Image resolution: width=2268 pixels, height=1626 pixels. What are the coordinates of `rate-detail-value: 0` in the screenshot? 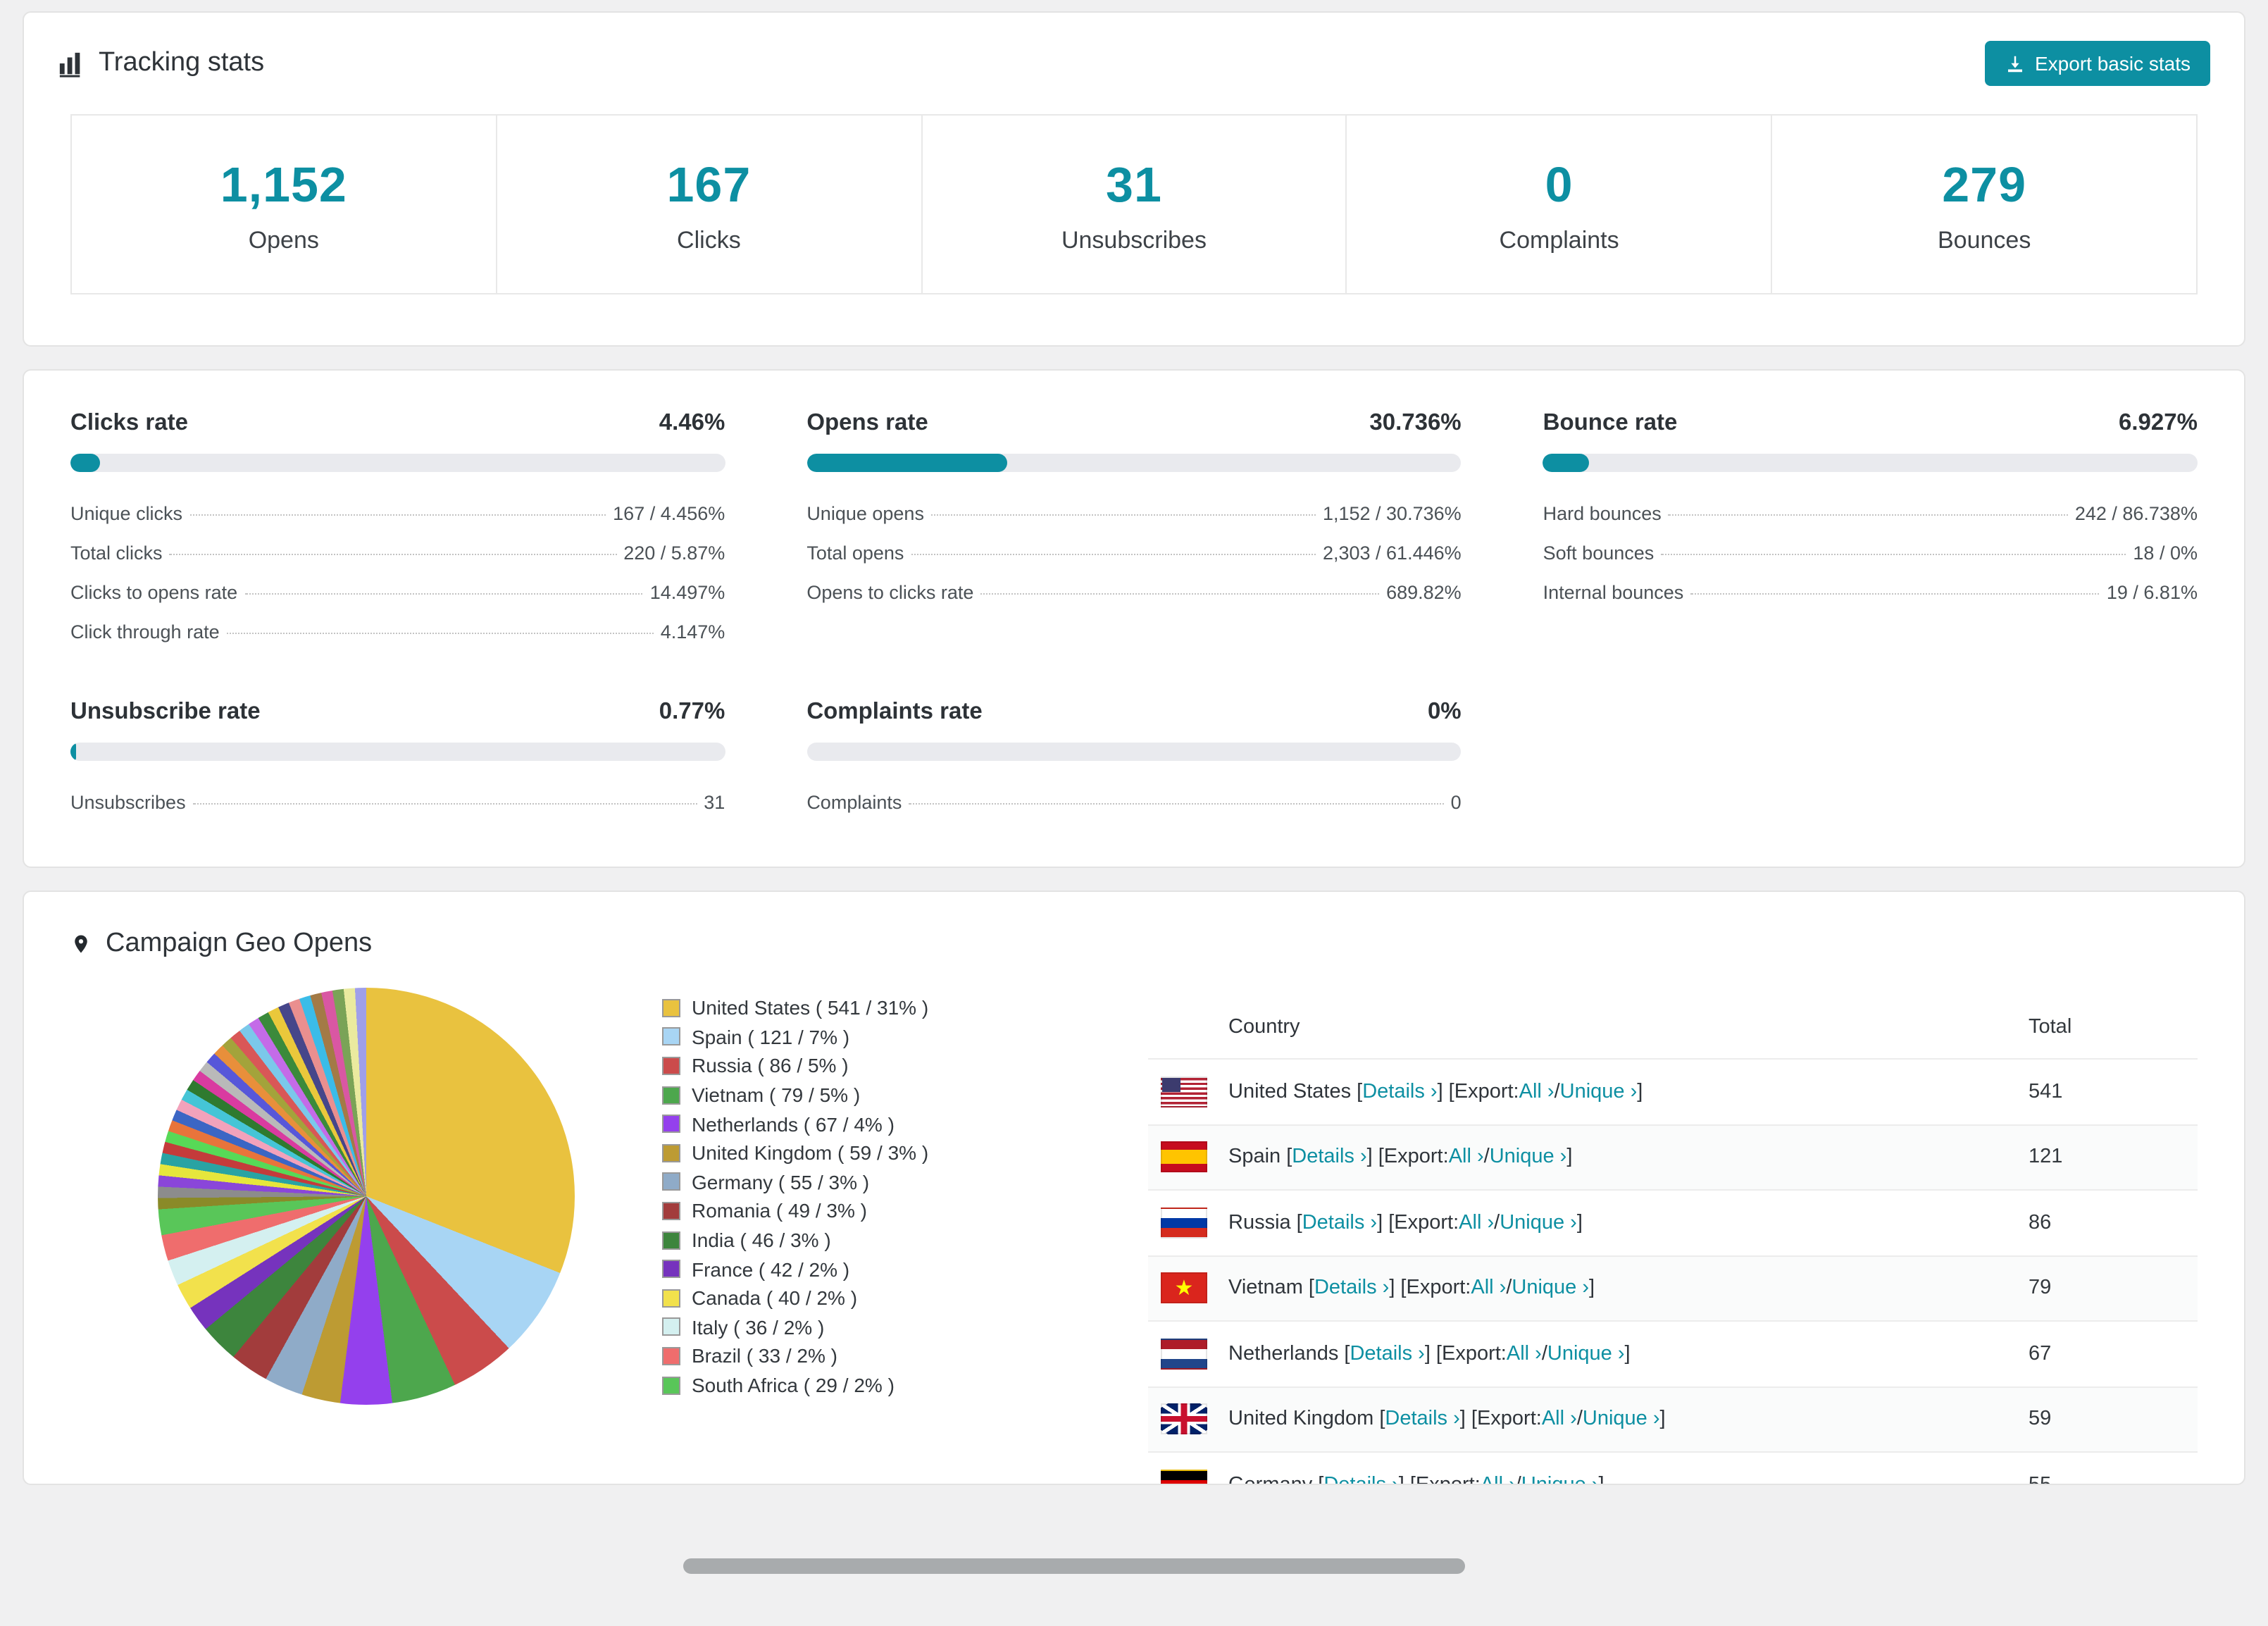 It's located at (1456, 801).